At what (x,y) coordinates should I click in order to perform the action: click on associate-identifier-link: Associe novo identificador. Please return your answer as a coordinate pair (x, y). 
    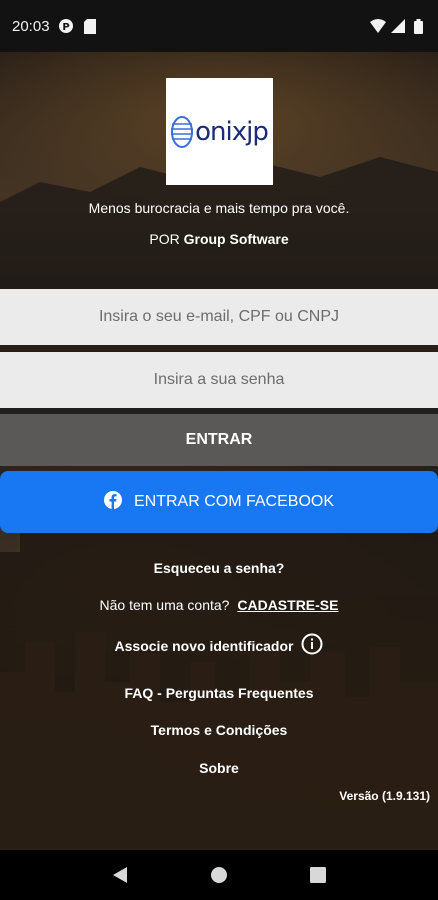
    Looking at the image, I should click on (219, 645).